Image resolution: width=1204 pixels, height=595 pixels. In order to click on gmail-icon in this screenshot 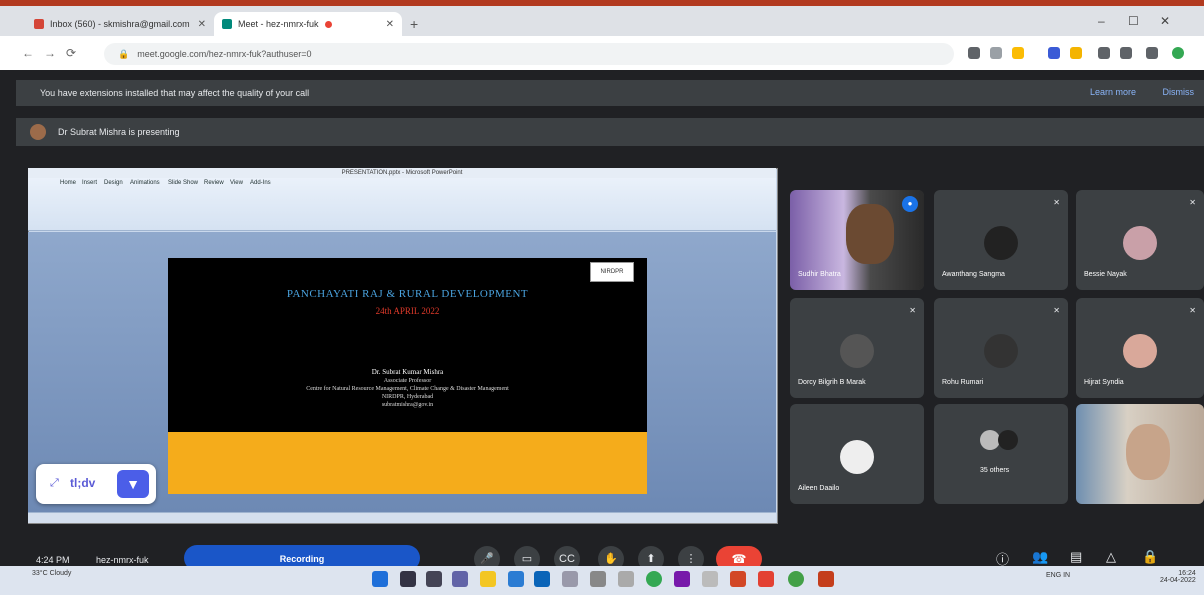, I will do `click(39, 24)`.